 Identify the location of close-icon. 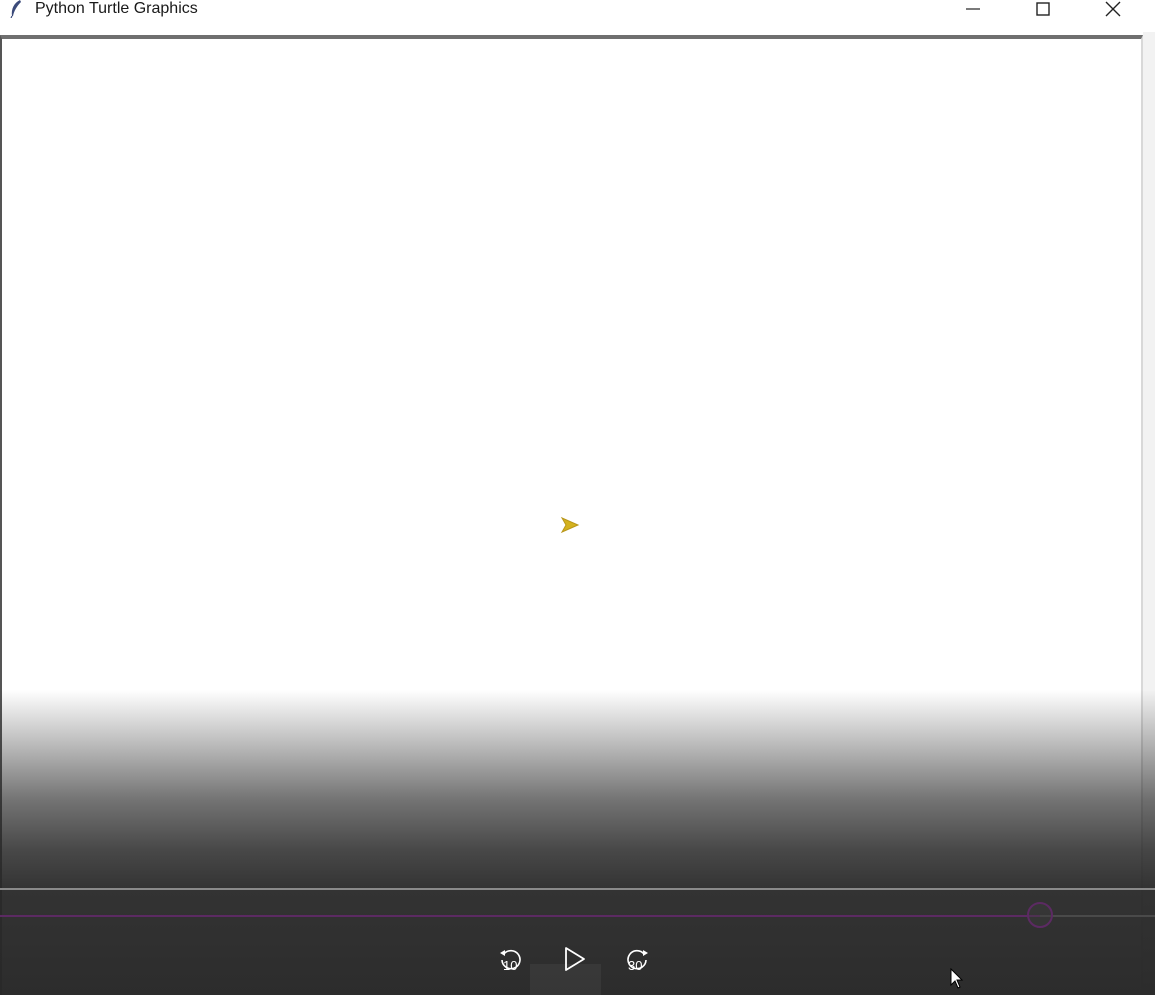
(1113, 11).